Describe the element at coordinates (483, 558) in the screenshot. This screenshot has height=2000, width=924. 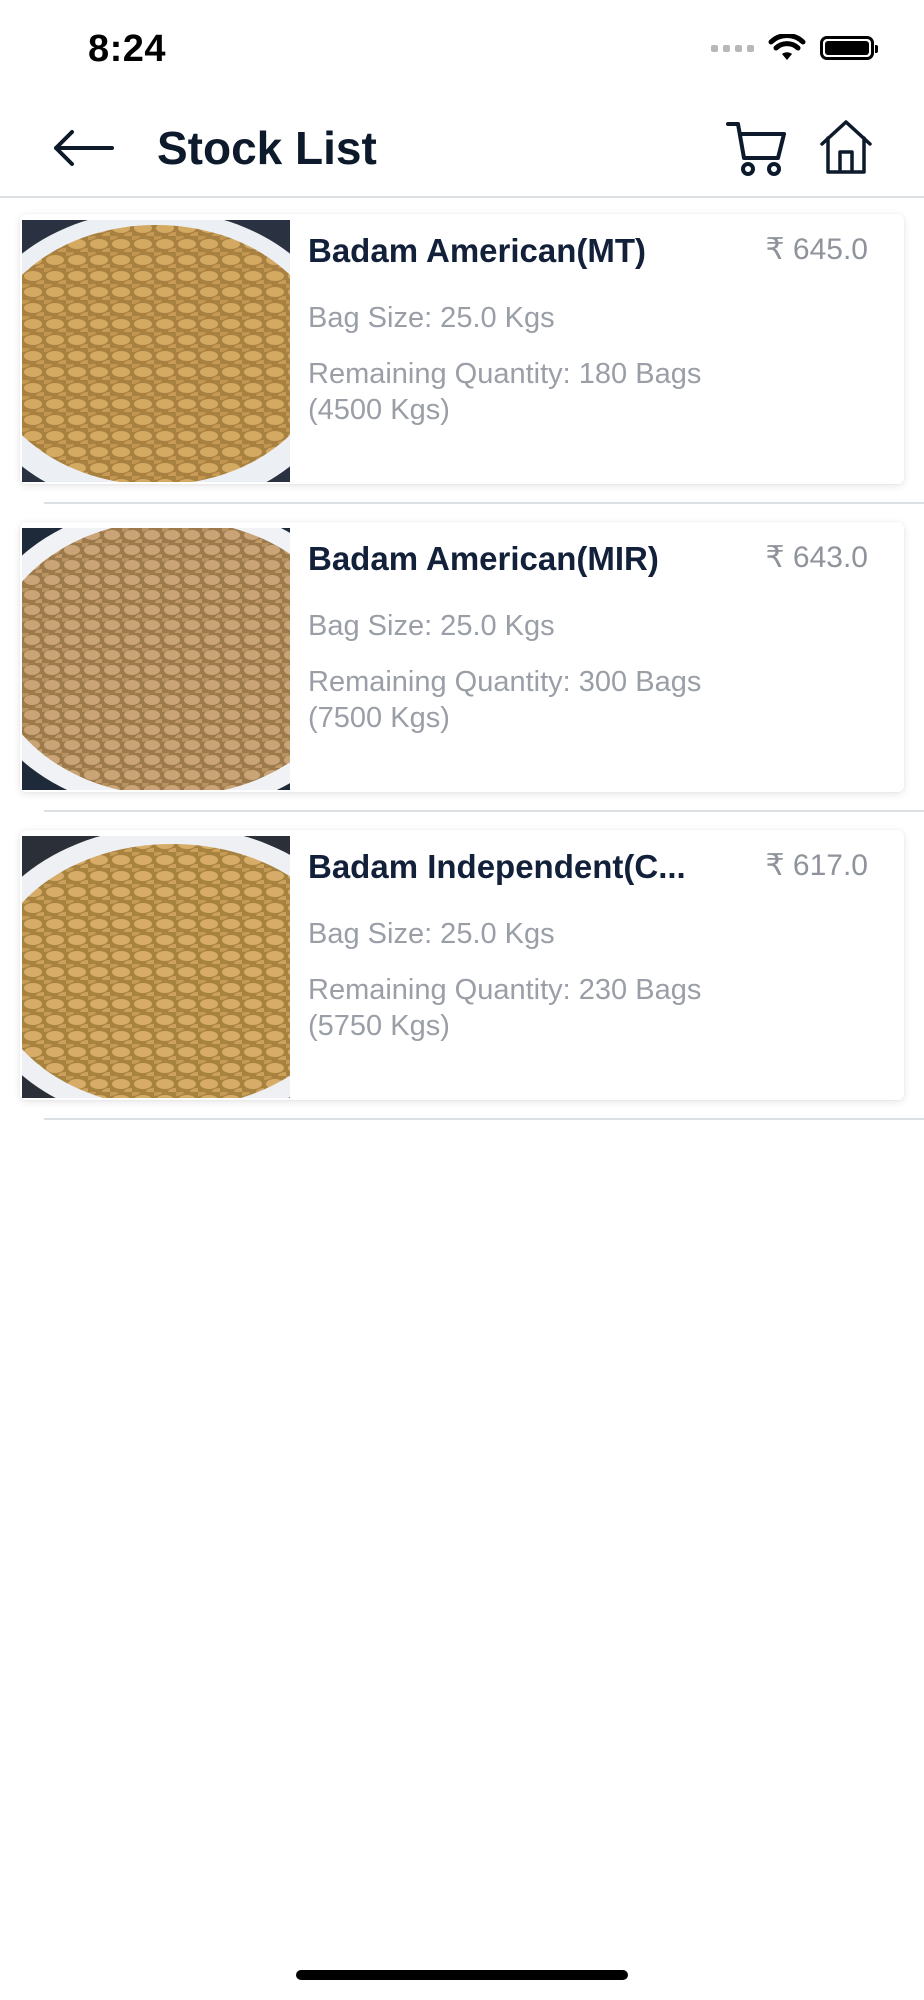
I see `item-name: Badam American(MIR)` at that location.